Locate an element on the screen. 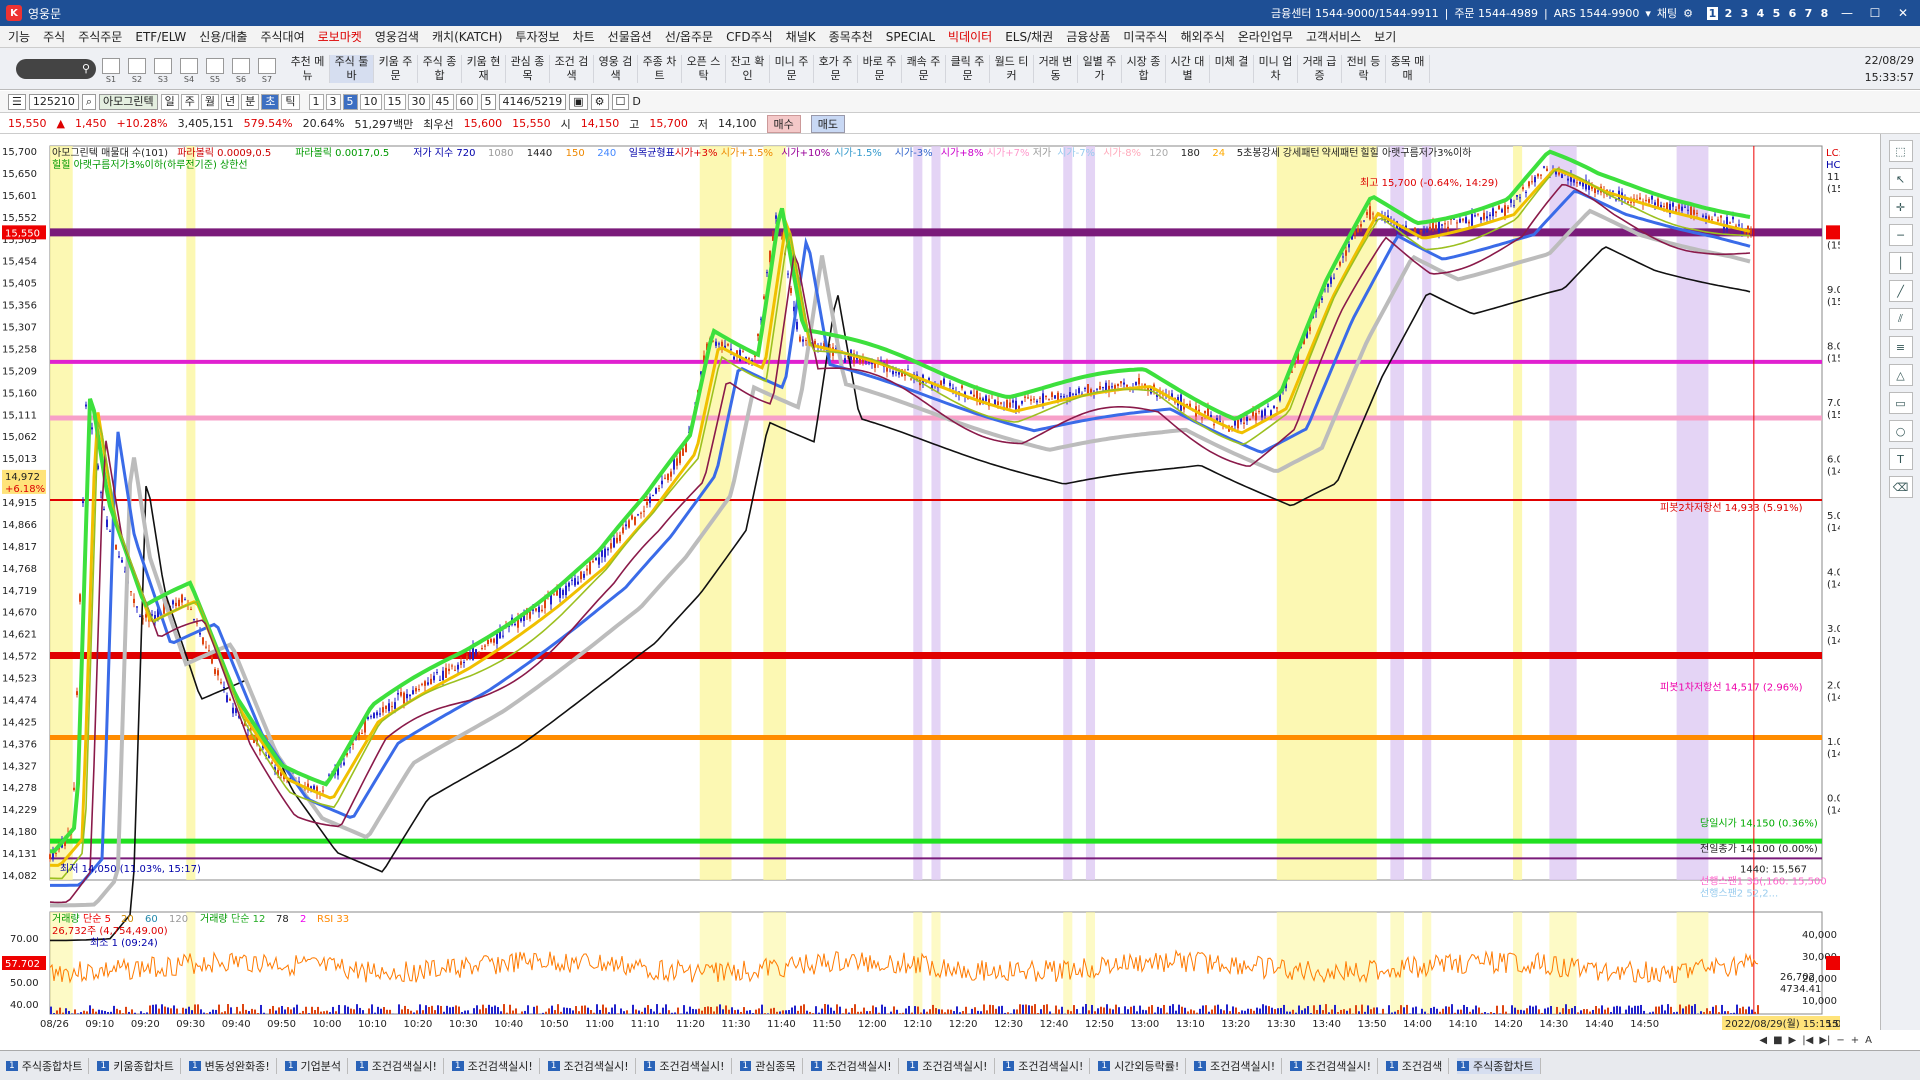  eraser-icon: T is located at coordinates (1900, 459).